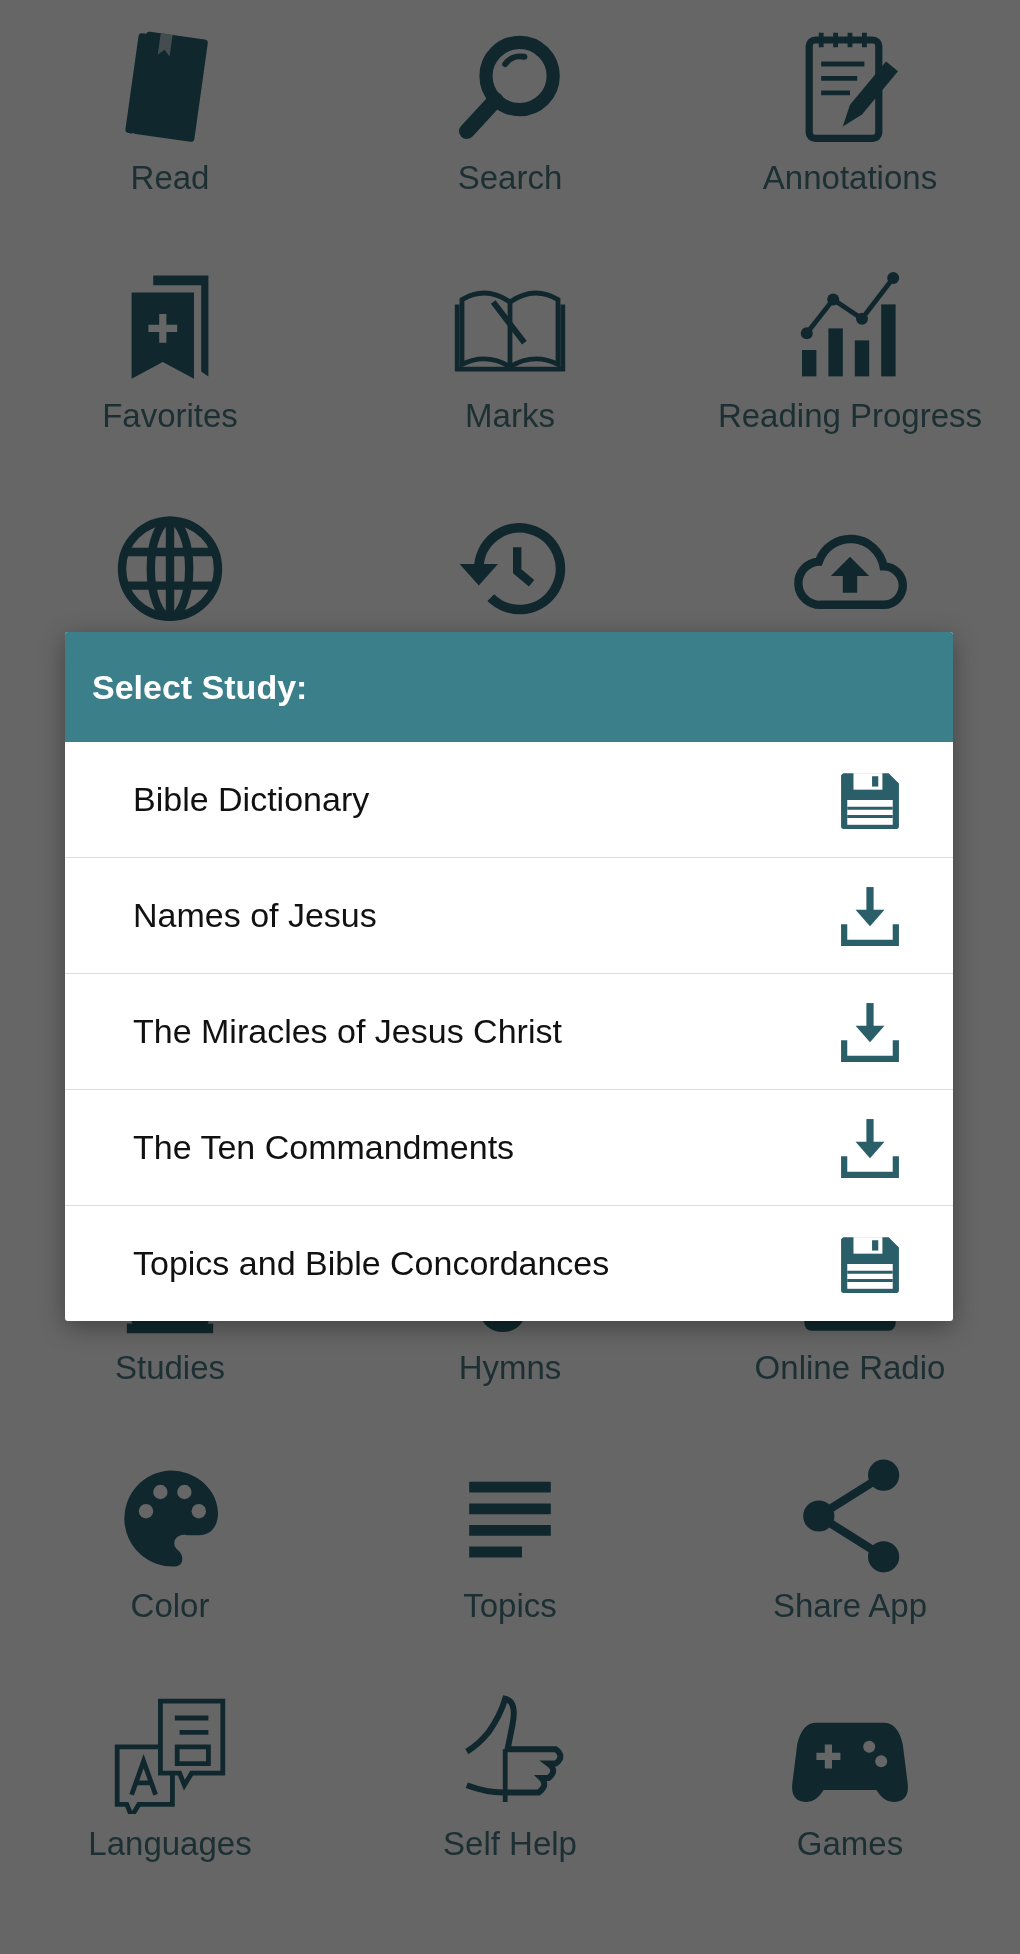 The height and width of the screenshot is (1954, 1020). I want to click on menu-label: Hymns, so click(510, 1368).